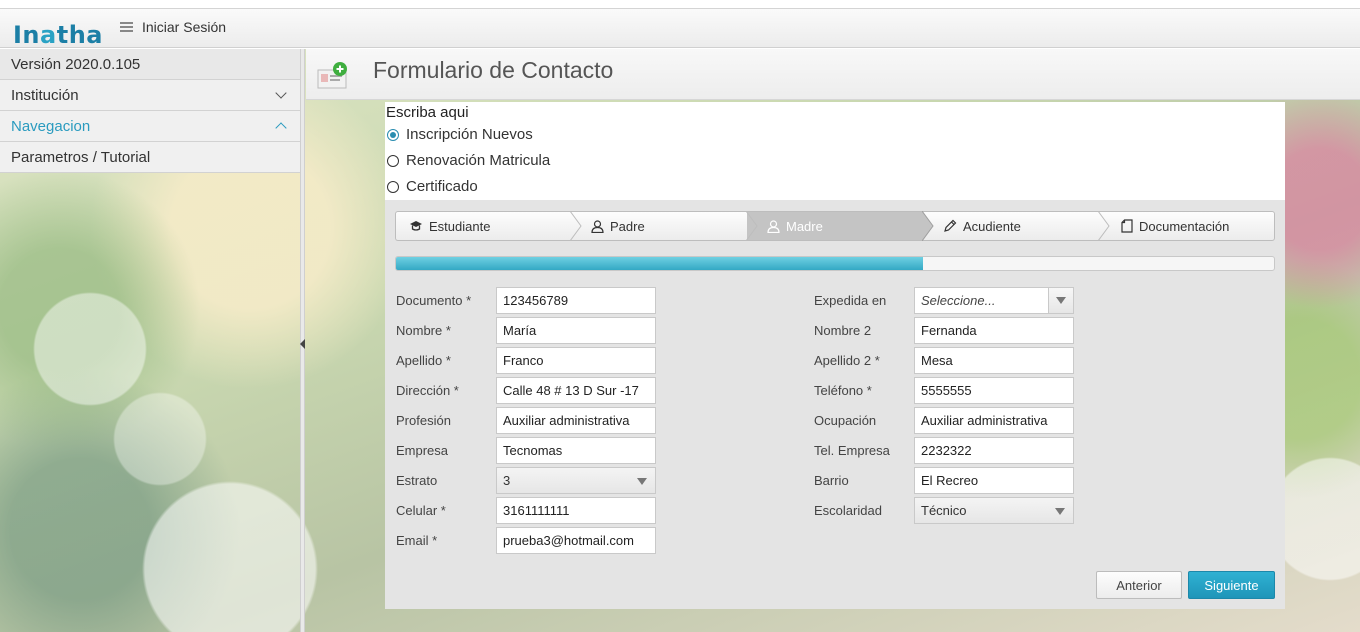 Image resolution: width=1360 pixels, height=632 pixels. I want to click on direccion-input: Calle 48 # 13 D Sur -17, so click(576, 390).